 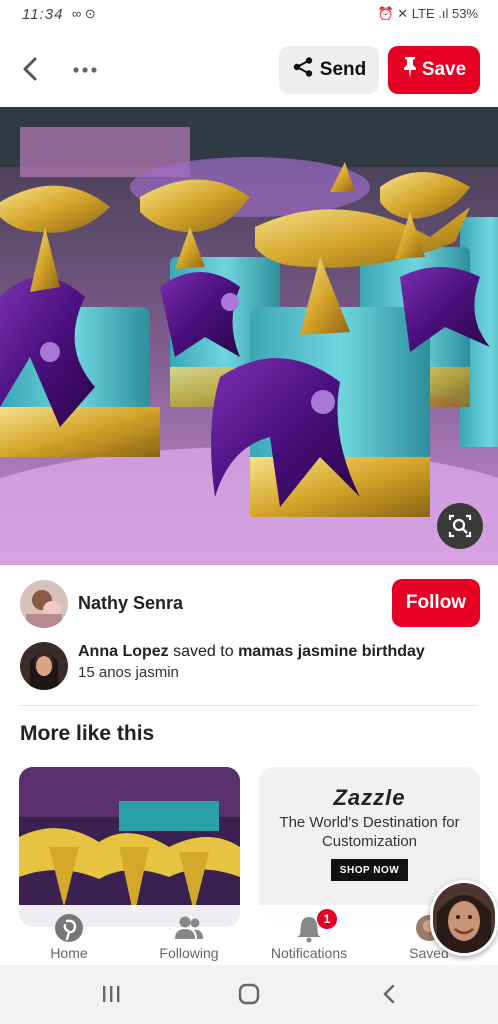 I want to click on more-like-this-heading: More like this, so click(x=87, y=733).